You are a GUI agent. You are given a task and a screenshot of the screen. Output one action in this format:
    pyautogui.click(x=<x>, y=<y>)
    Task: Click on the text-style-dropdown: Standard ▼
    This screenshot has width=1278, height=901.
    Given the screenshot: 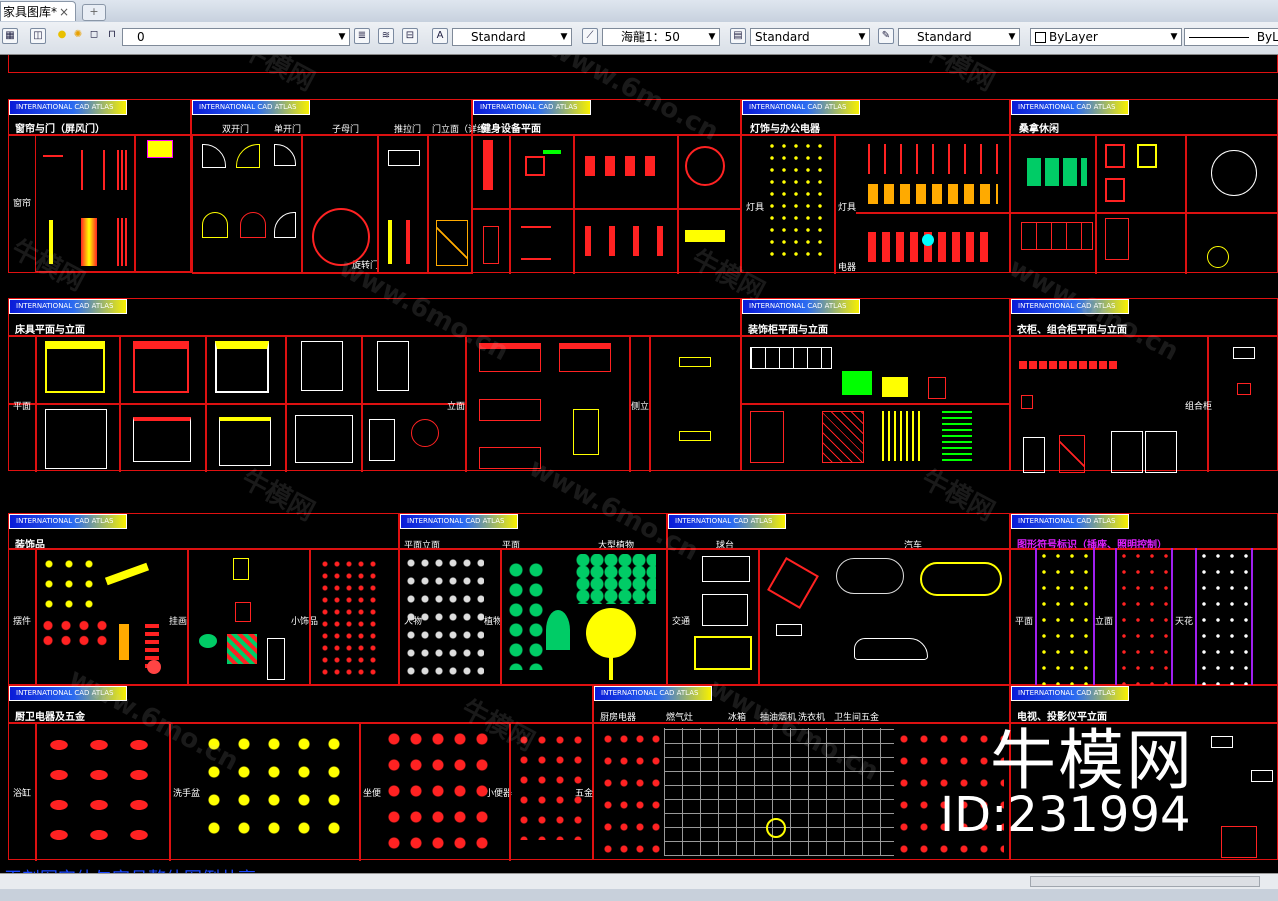 What is the action you would take?
    pyautogui.click(x=512, y=37)
    